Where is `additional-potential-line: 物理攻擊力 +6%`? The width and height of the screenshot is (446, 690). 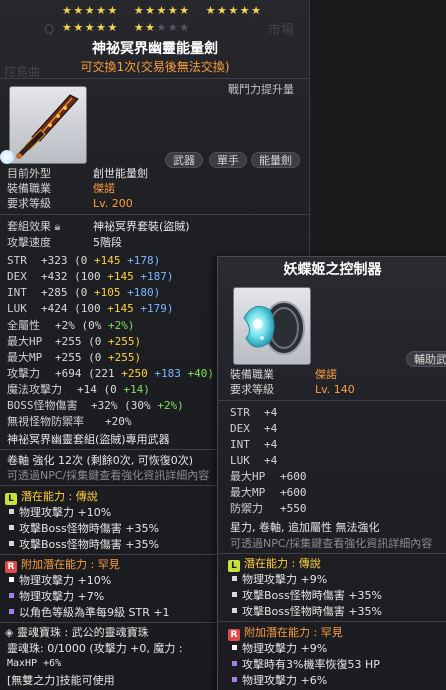
additional-potential-line: 物理攻擊力 +6% is located at coordinates (278, 680).